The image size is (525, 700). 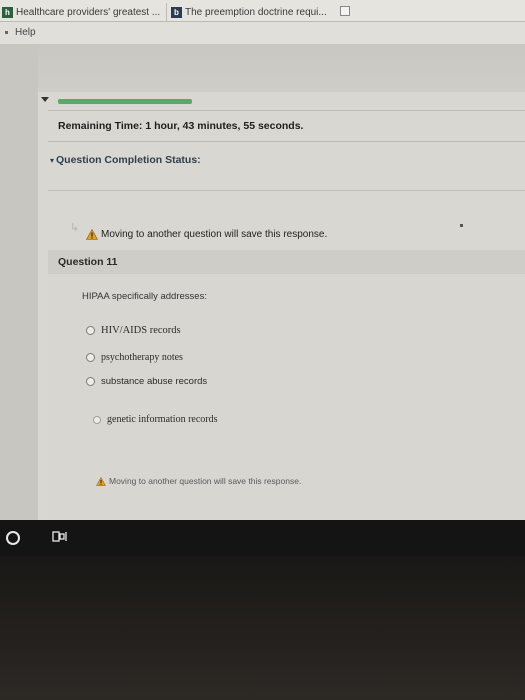 What do you see at coordinates (262, 68) in the screenshot?
I see `page-header` at bounding box center [262, 68].